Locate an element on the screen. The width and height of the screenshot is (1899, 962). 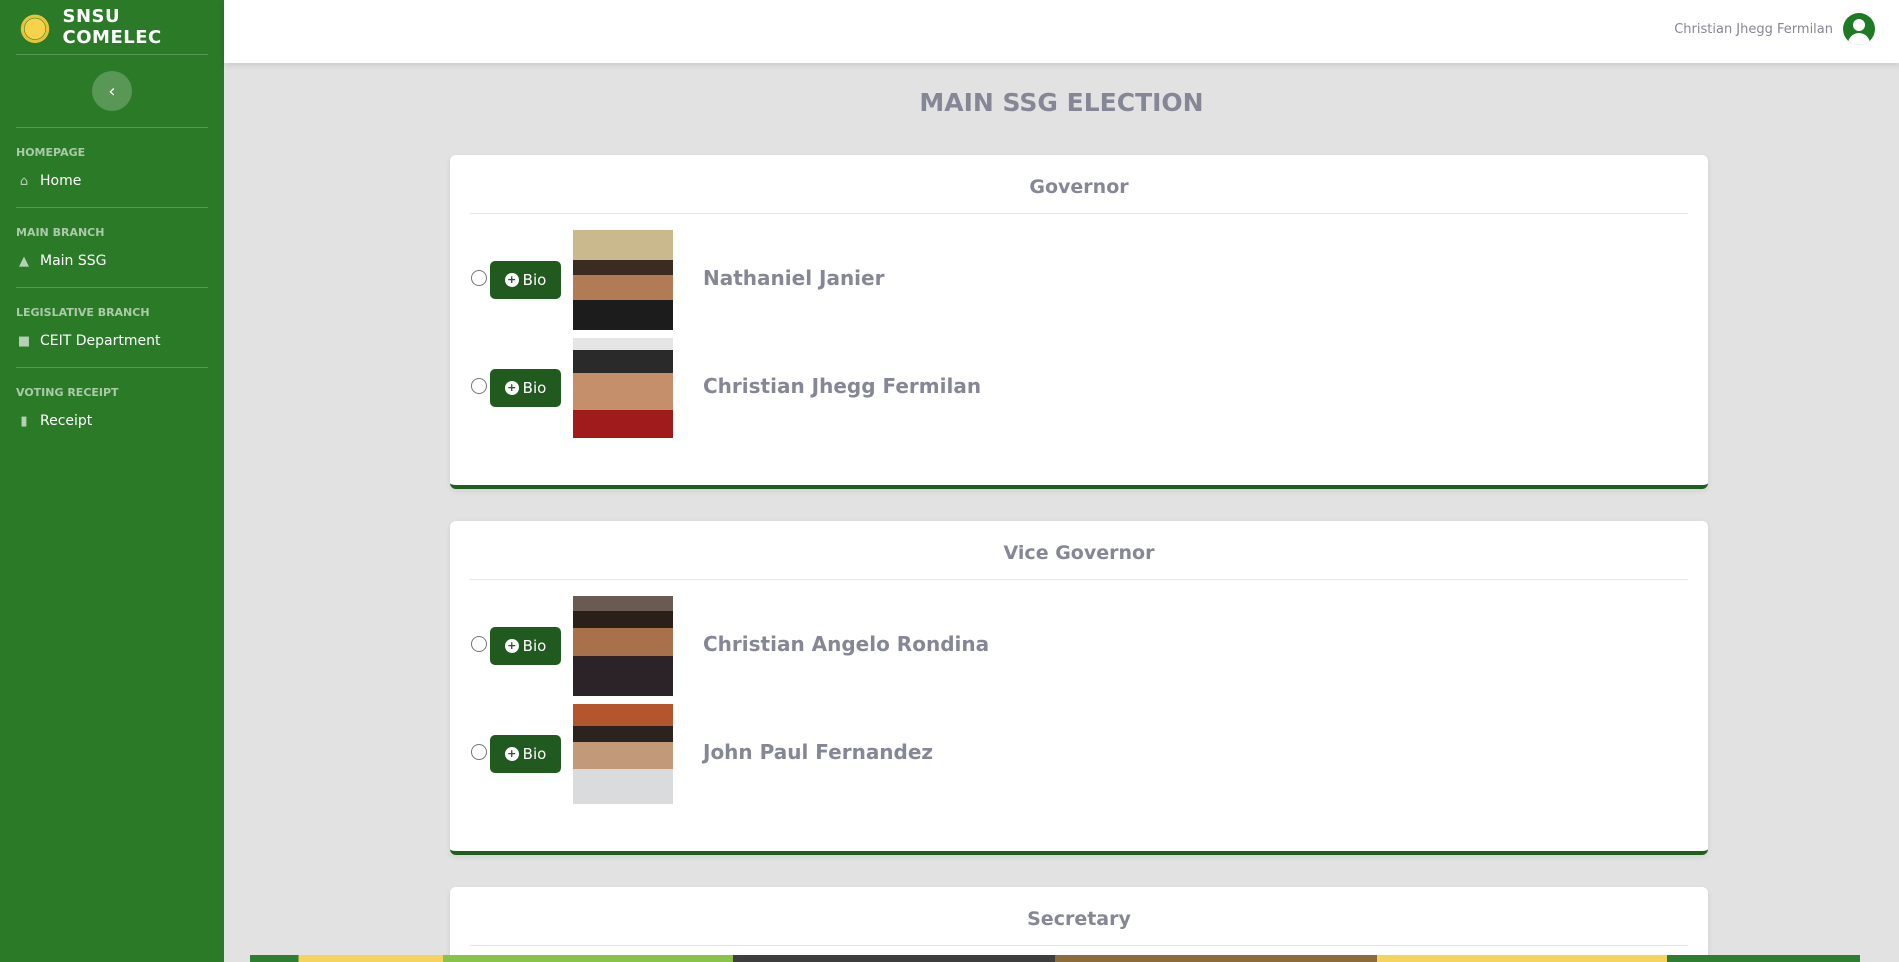
page-title: MAIN SSG ELECTION is located at coordinates (1061, 102).